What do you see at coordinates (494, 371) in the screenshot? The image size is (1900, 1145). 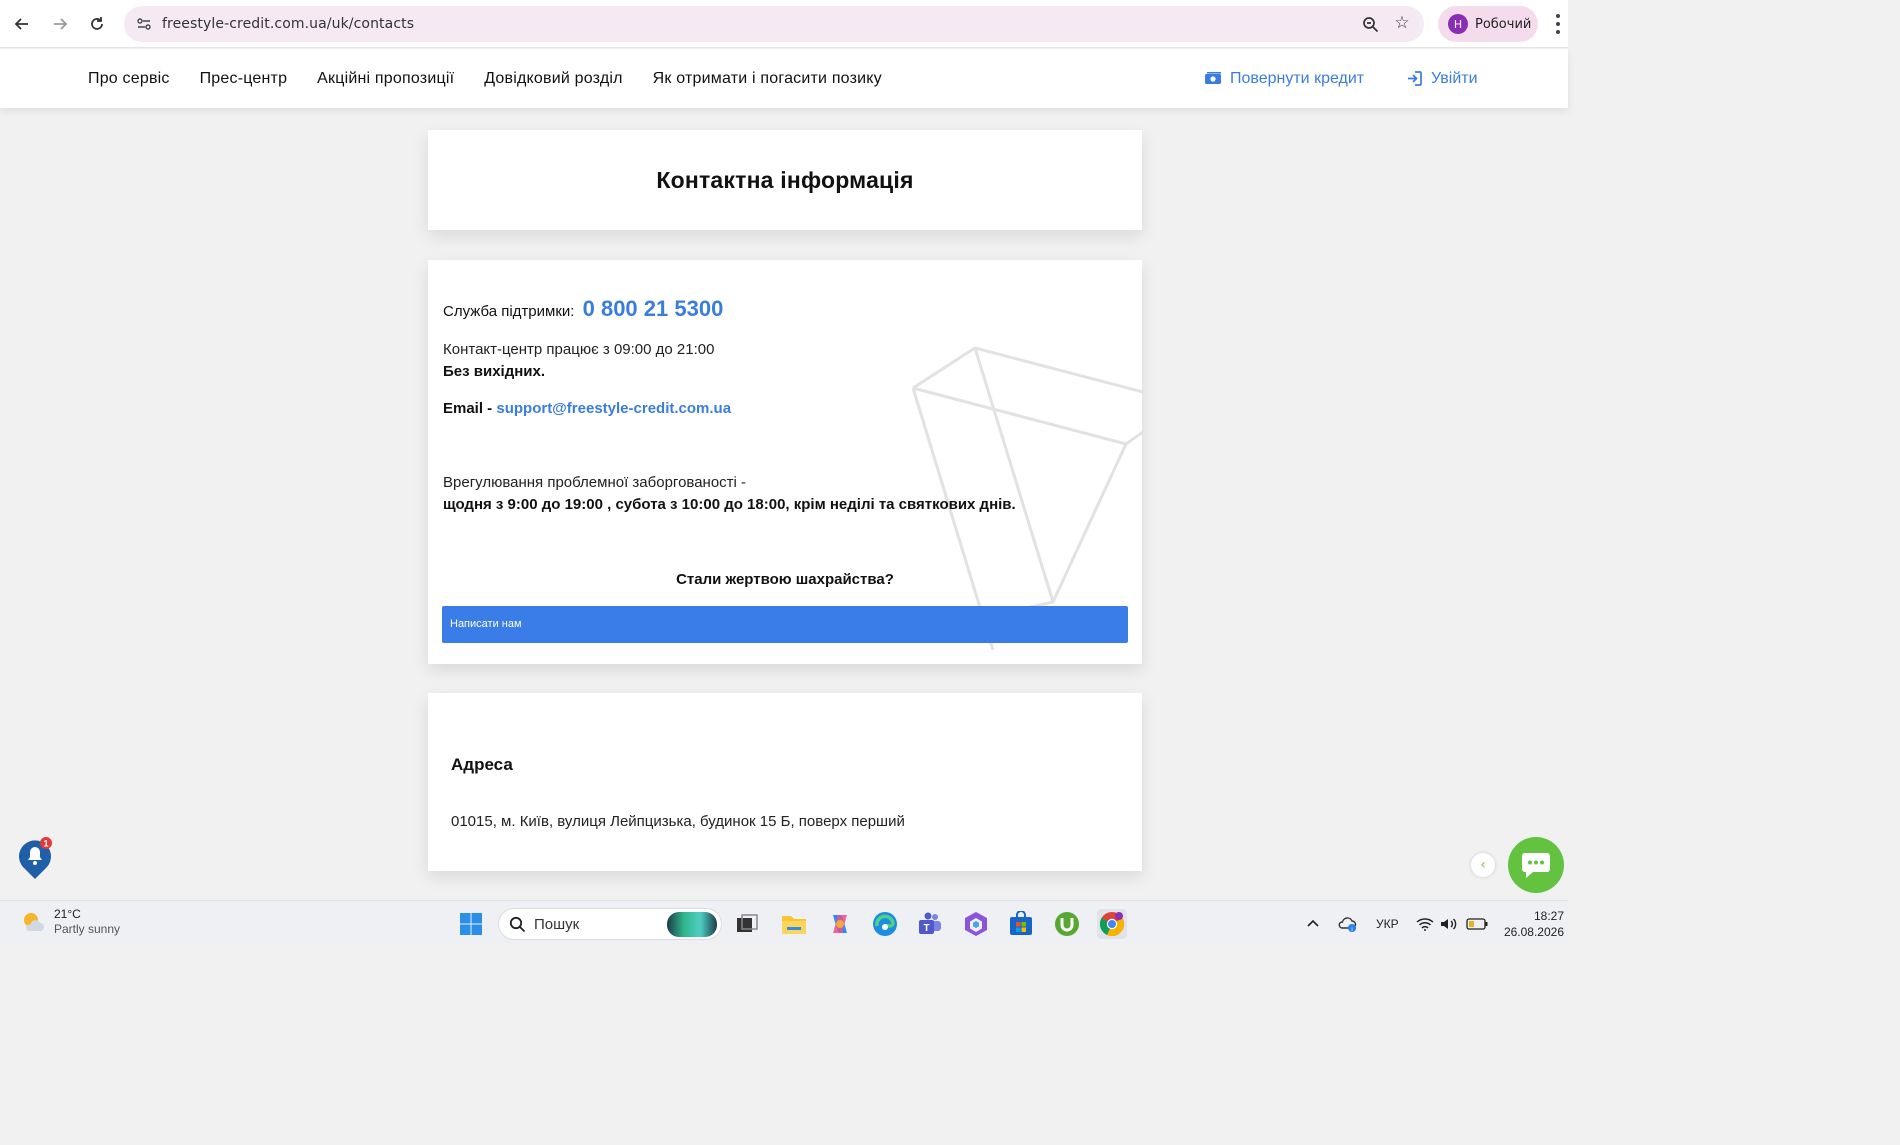 I see `no-weekends-note: Без вихідних.` at bounding box center [494, 371].